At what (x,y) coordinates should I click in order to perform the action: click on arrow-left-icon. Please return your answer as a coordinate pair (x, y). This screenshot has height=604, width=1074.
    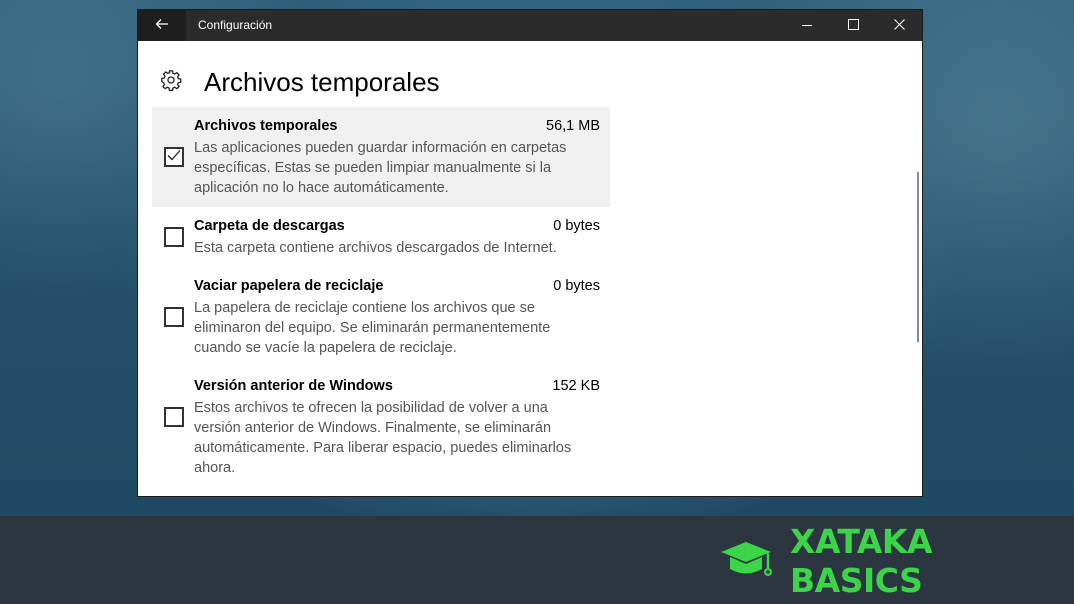
    Looking at the image, I should click on (162, 26).